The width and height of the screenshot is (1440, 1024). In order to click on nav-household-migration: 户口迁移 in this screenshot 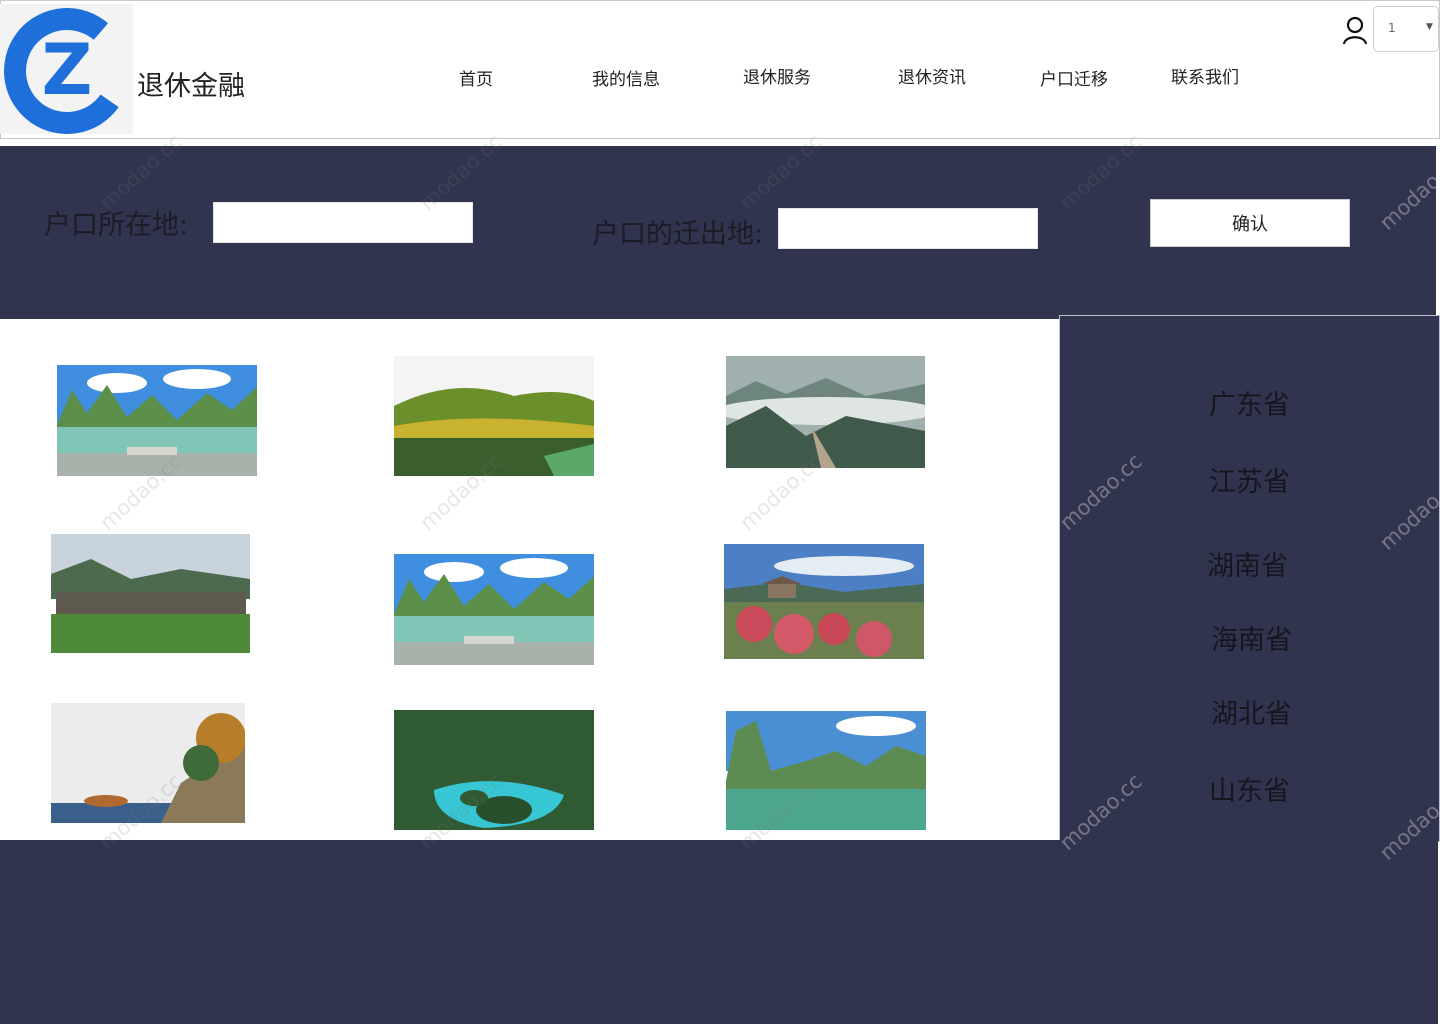, I will do `click(1074, 77)`.